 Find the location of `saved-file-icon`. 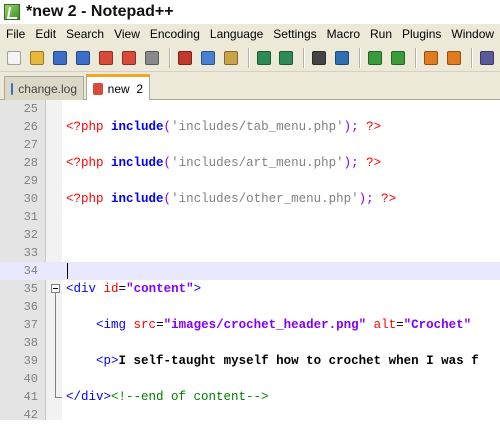

saved-file-icon is located at coordinates (12, 88).